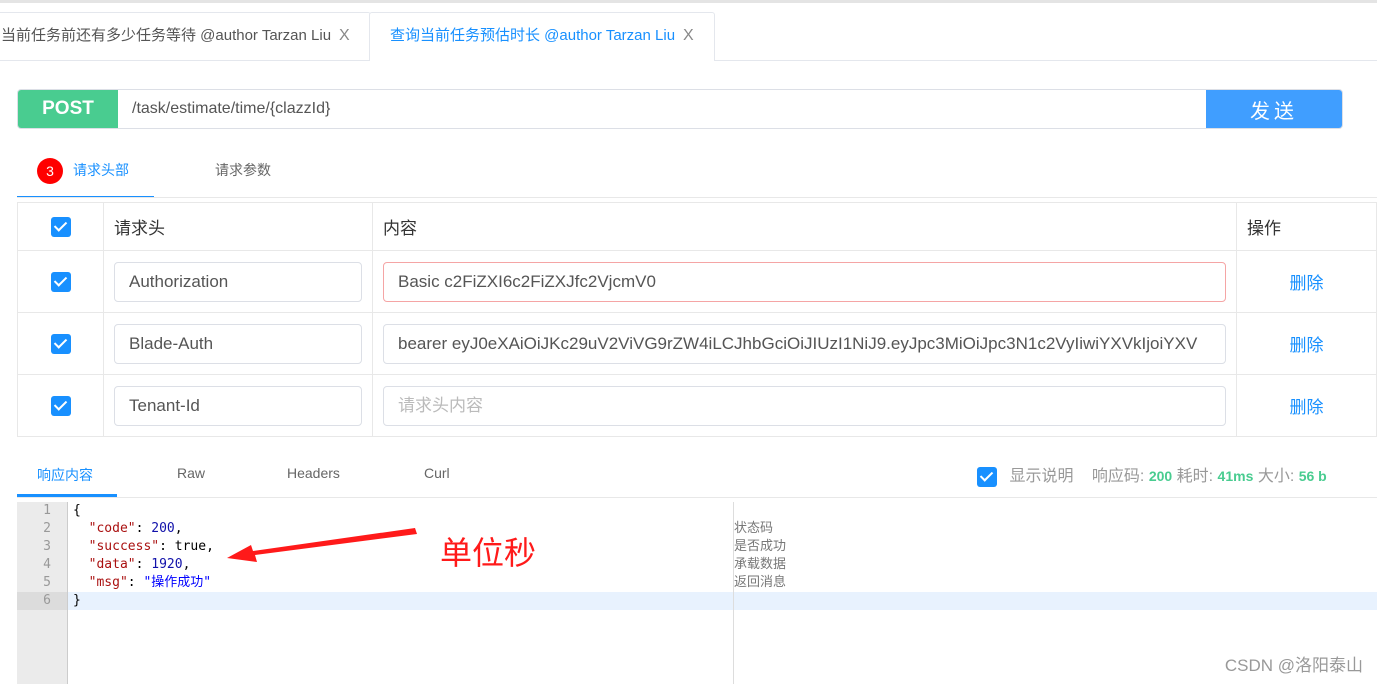  What do you see at coordinates (1195, 476) in the screenshot?
I see `time-label: 耗时:` at bounding box center [1195, 476].